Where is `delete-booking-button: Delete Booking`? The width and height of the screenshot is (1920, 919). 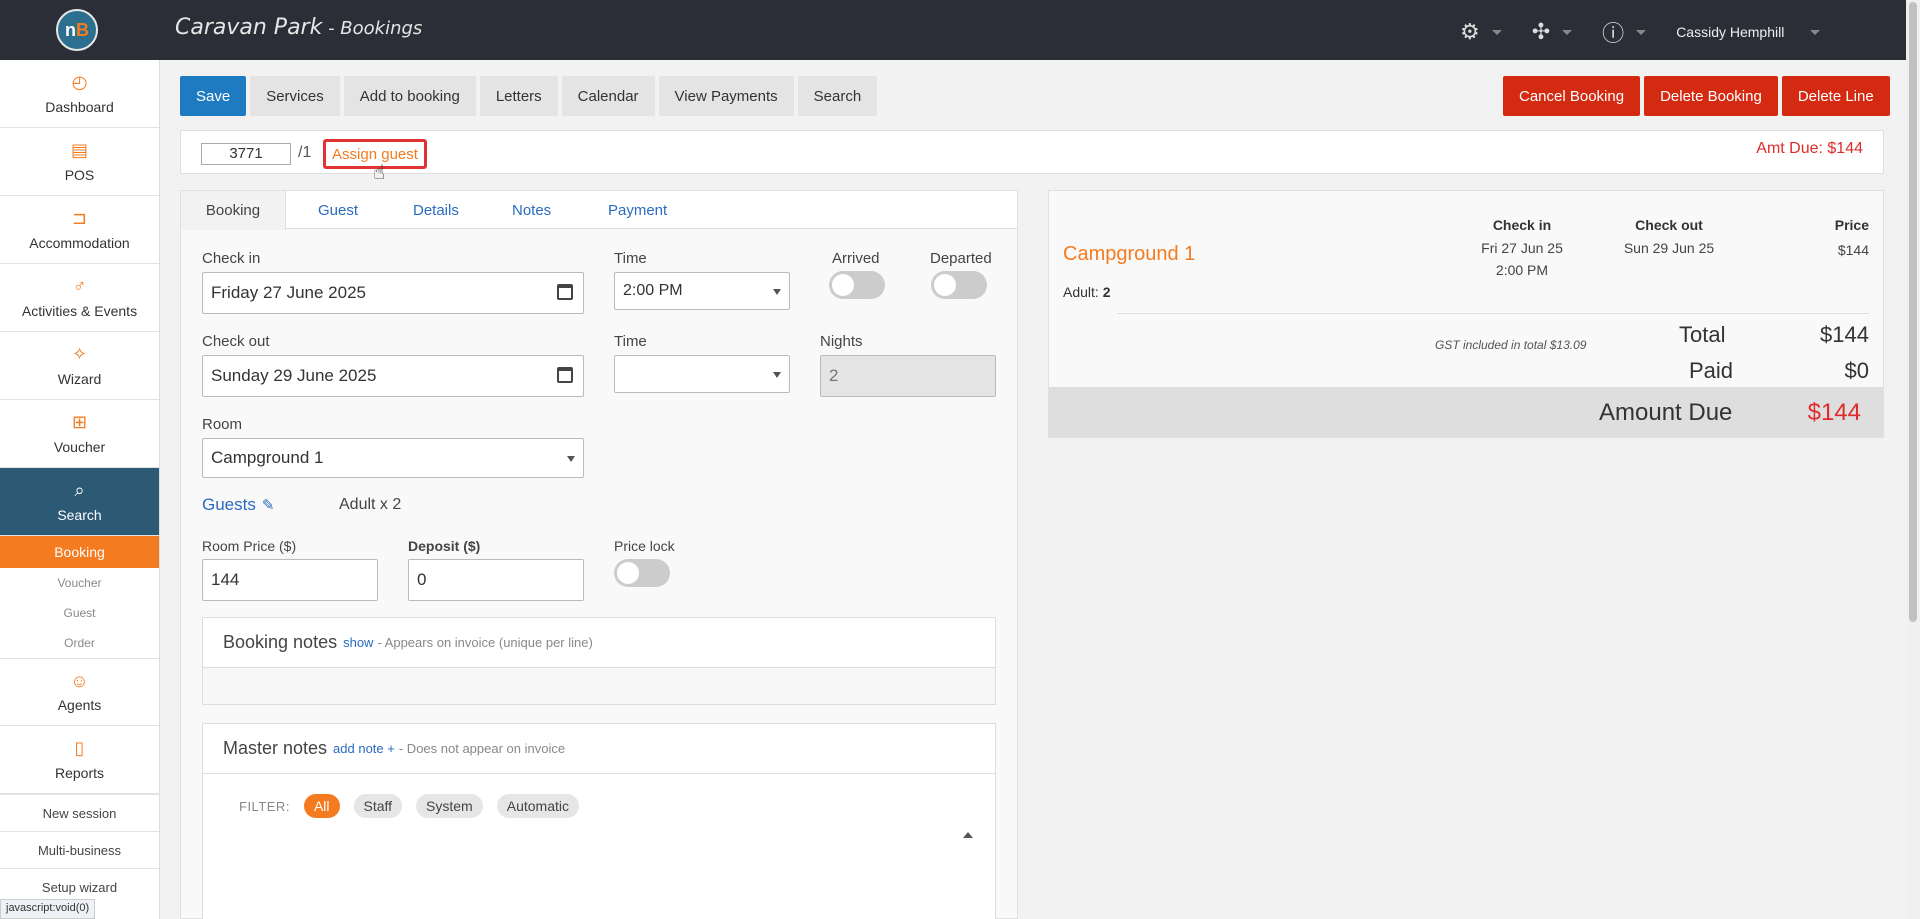
delete-booking-button: Delete Booking is located at coordinates (1711, 96).